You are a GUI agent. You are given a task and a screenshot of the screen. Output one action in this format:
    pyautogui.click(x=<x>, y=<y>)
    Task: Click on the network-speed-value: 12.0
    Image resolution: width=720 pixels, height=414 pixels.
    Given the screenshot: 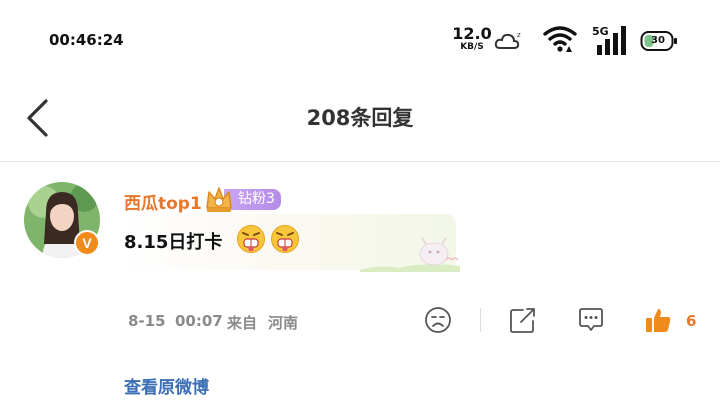 What is the action you would take?
    pyautogui.click(x=472, y=33)
    